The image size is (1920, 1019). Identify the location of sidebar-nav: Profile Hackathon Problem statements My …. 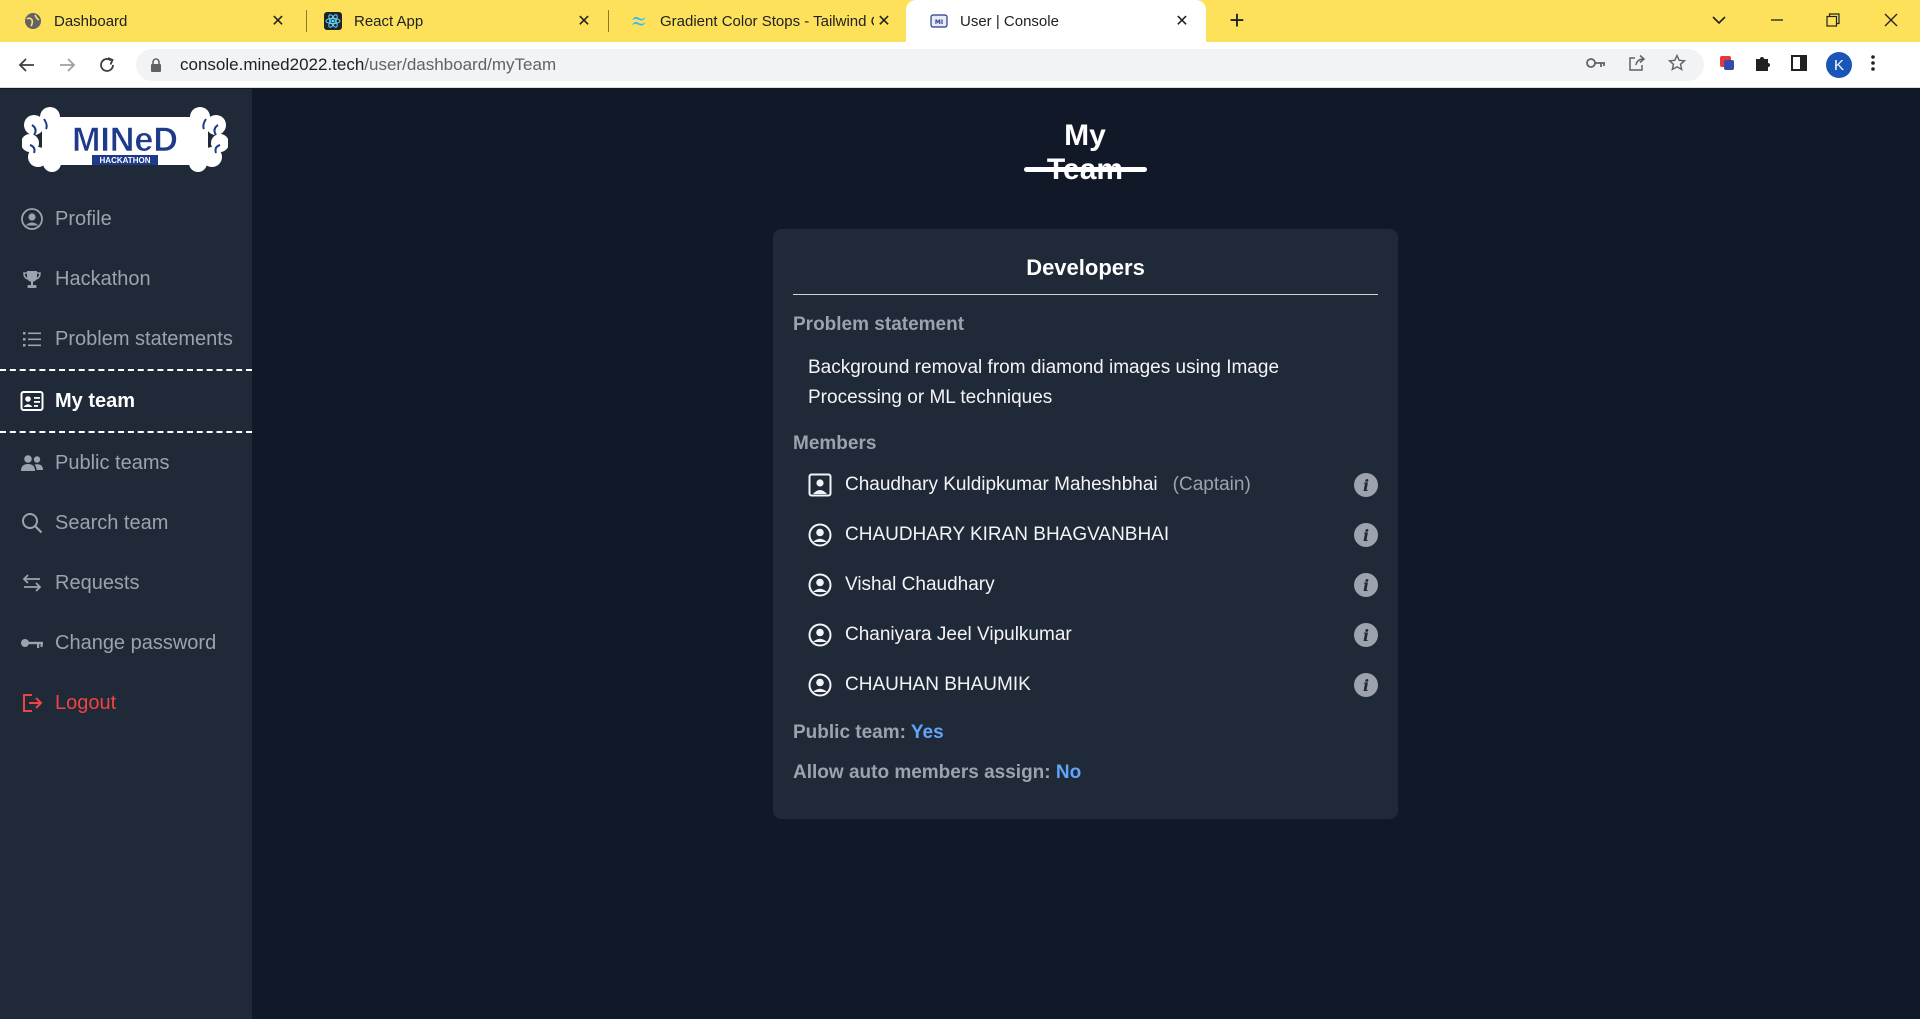
(126, 461).